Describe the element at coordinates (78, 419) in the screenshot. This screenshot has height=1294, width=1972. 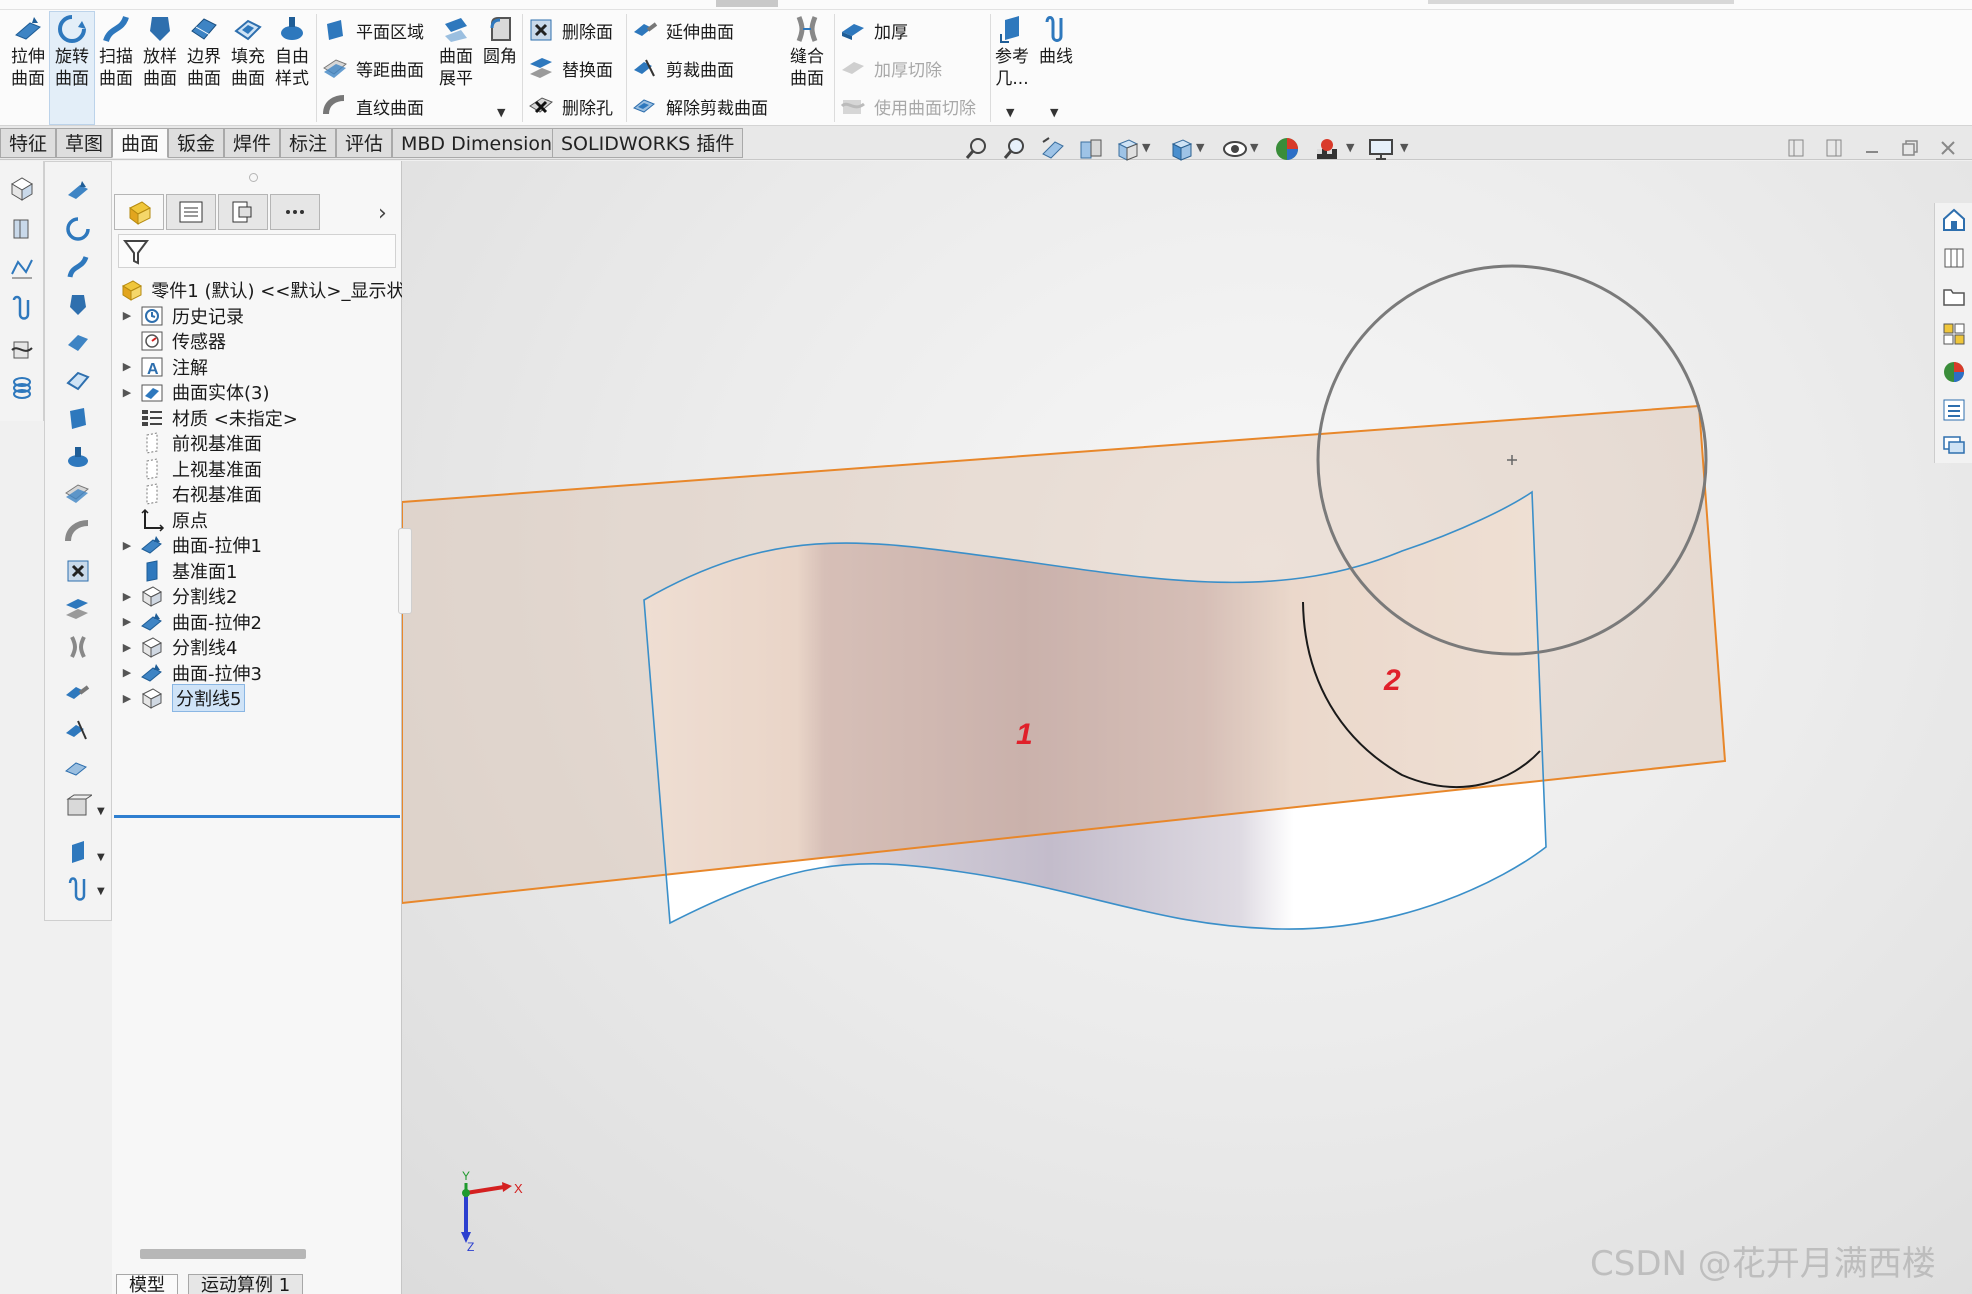
I see `planar-surface-tool-icon` at that location.